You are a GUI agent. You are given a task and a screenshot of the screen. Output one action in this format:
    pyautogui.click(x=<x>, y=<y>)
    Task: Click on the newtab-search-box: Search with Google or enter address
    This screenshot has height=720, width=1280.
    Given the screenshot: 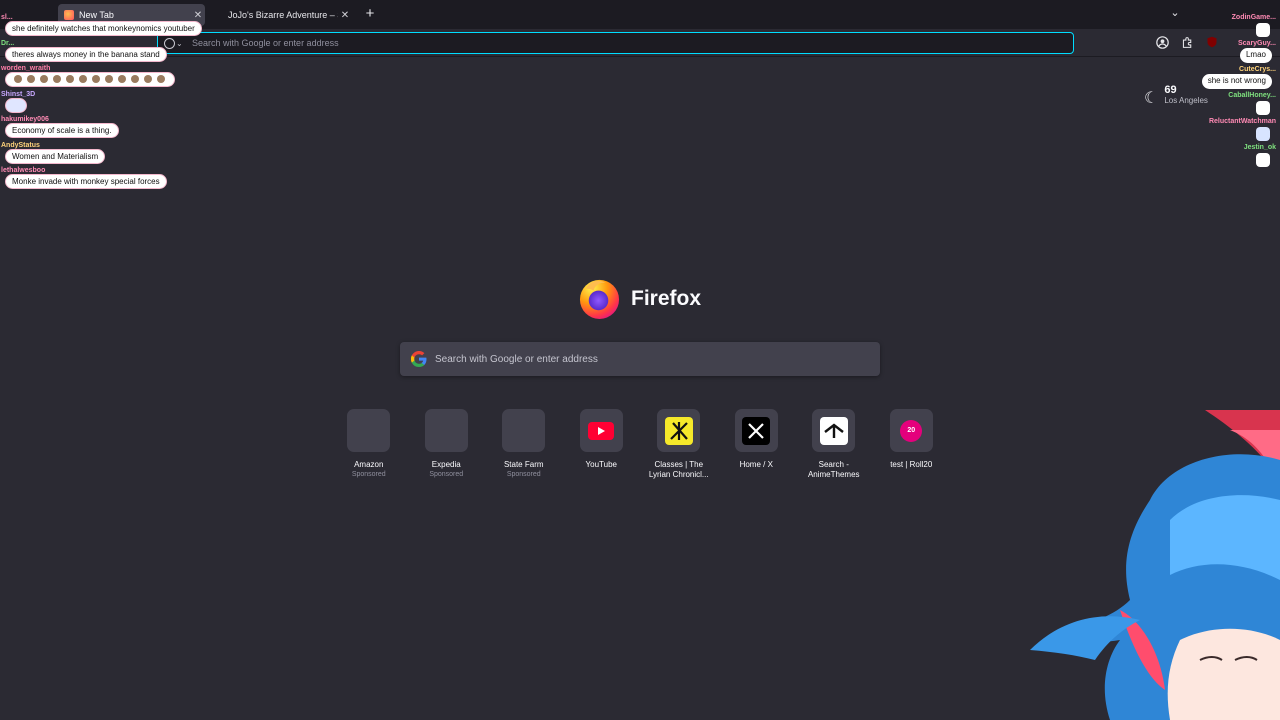 What is the action you would take?
    pyautogui.click(x=640, y=359)
    